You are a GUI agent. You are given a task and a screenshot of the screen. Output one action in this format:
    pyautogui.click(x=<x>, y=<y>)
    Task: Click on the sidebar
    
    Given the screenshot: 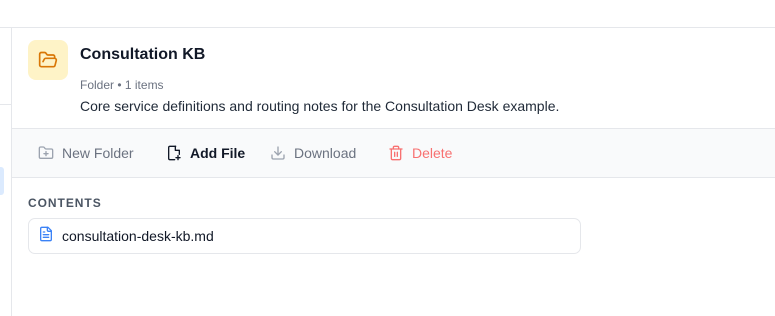 What is the action you would take?
    pyautogui.click(x=6, y=172)
    